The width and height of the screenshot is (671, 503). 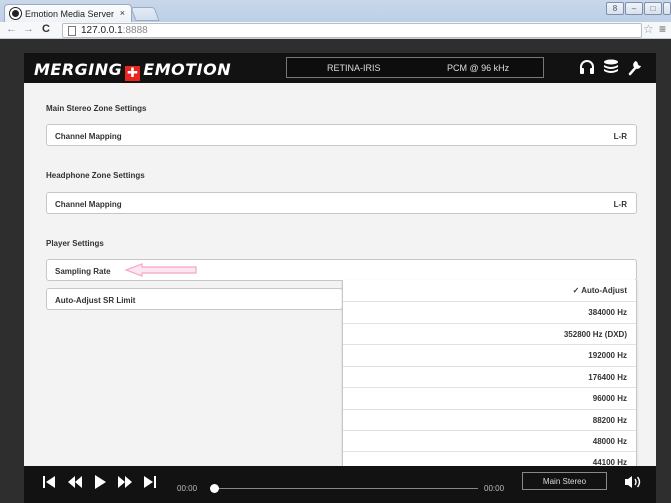 What do you see at coordinates (489, 397) in the screenshot?
I see `dropdown-option: 96000 Hz` at bounding box center [489, 397].